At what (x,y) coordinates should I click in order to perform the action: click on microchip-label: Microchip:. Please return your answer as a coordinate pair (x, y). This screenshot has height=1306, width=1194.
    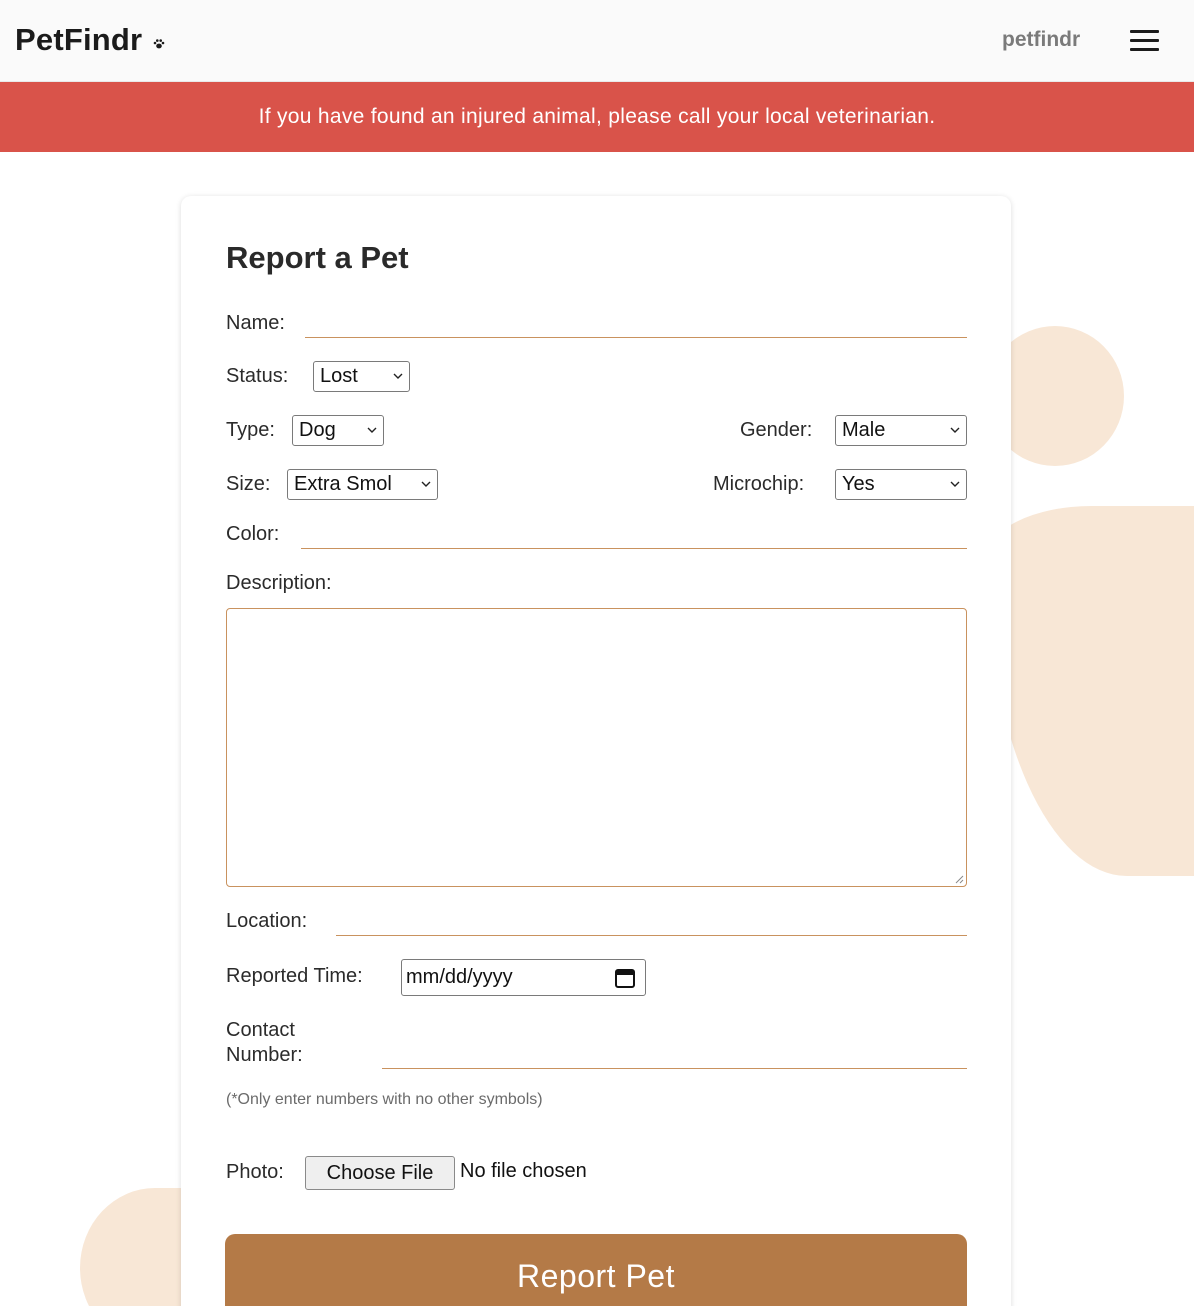
    Looking at the image, I should click on (759, 484).